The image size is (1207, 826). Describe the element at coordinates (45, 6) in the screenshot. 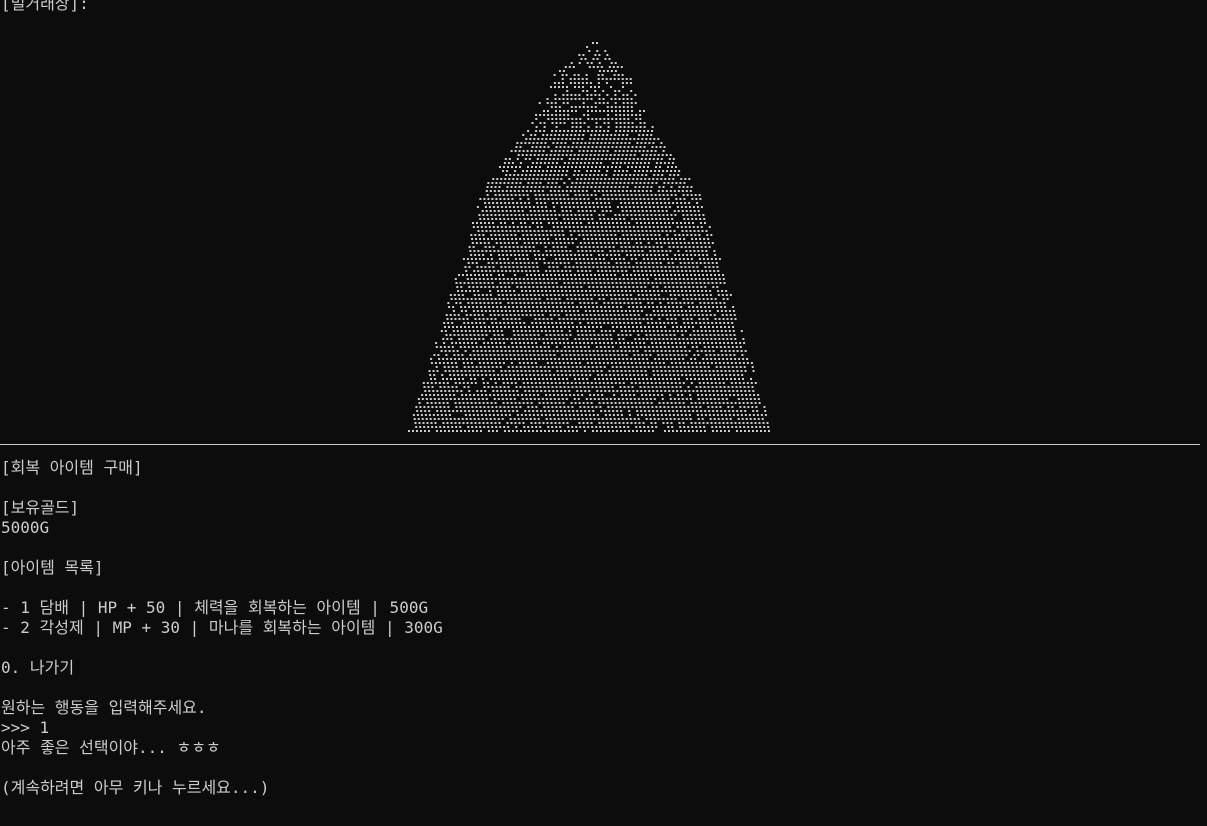

I see `npc-name-label: [밀거래상]:` at that location.